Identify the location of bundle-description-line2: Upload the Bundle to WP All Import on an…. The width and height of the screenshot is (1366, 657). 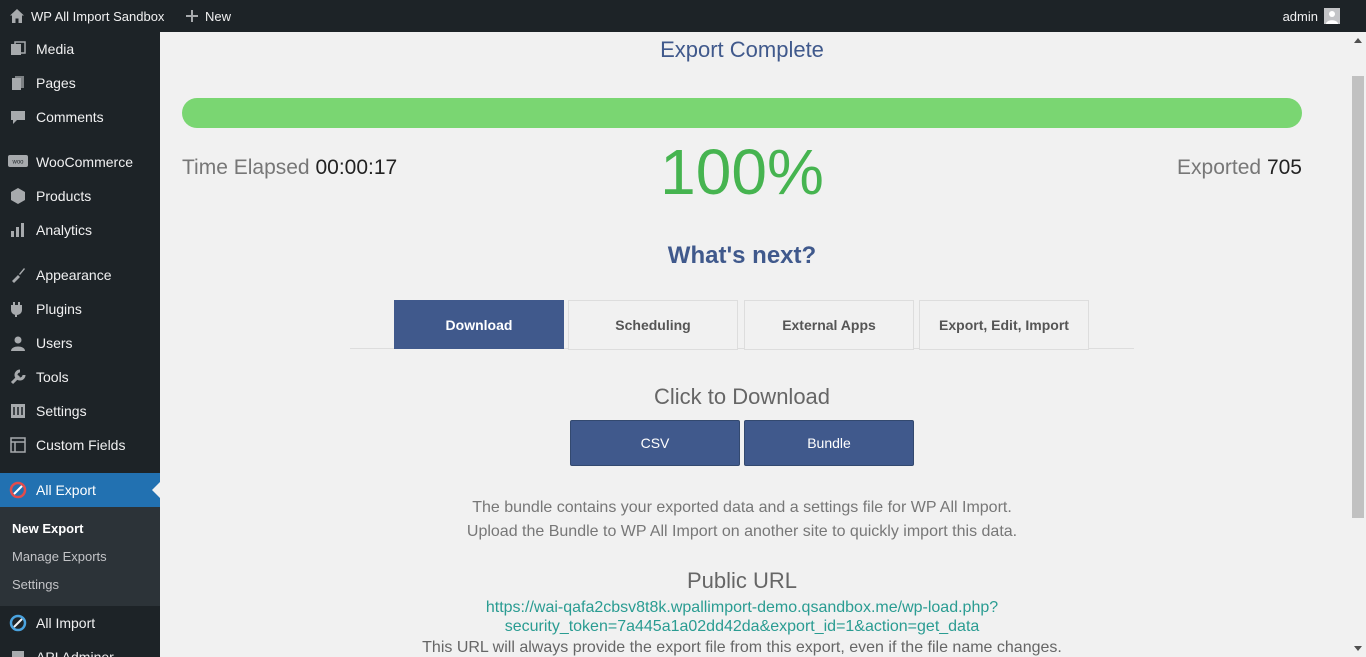
(742, 531).